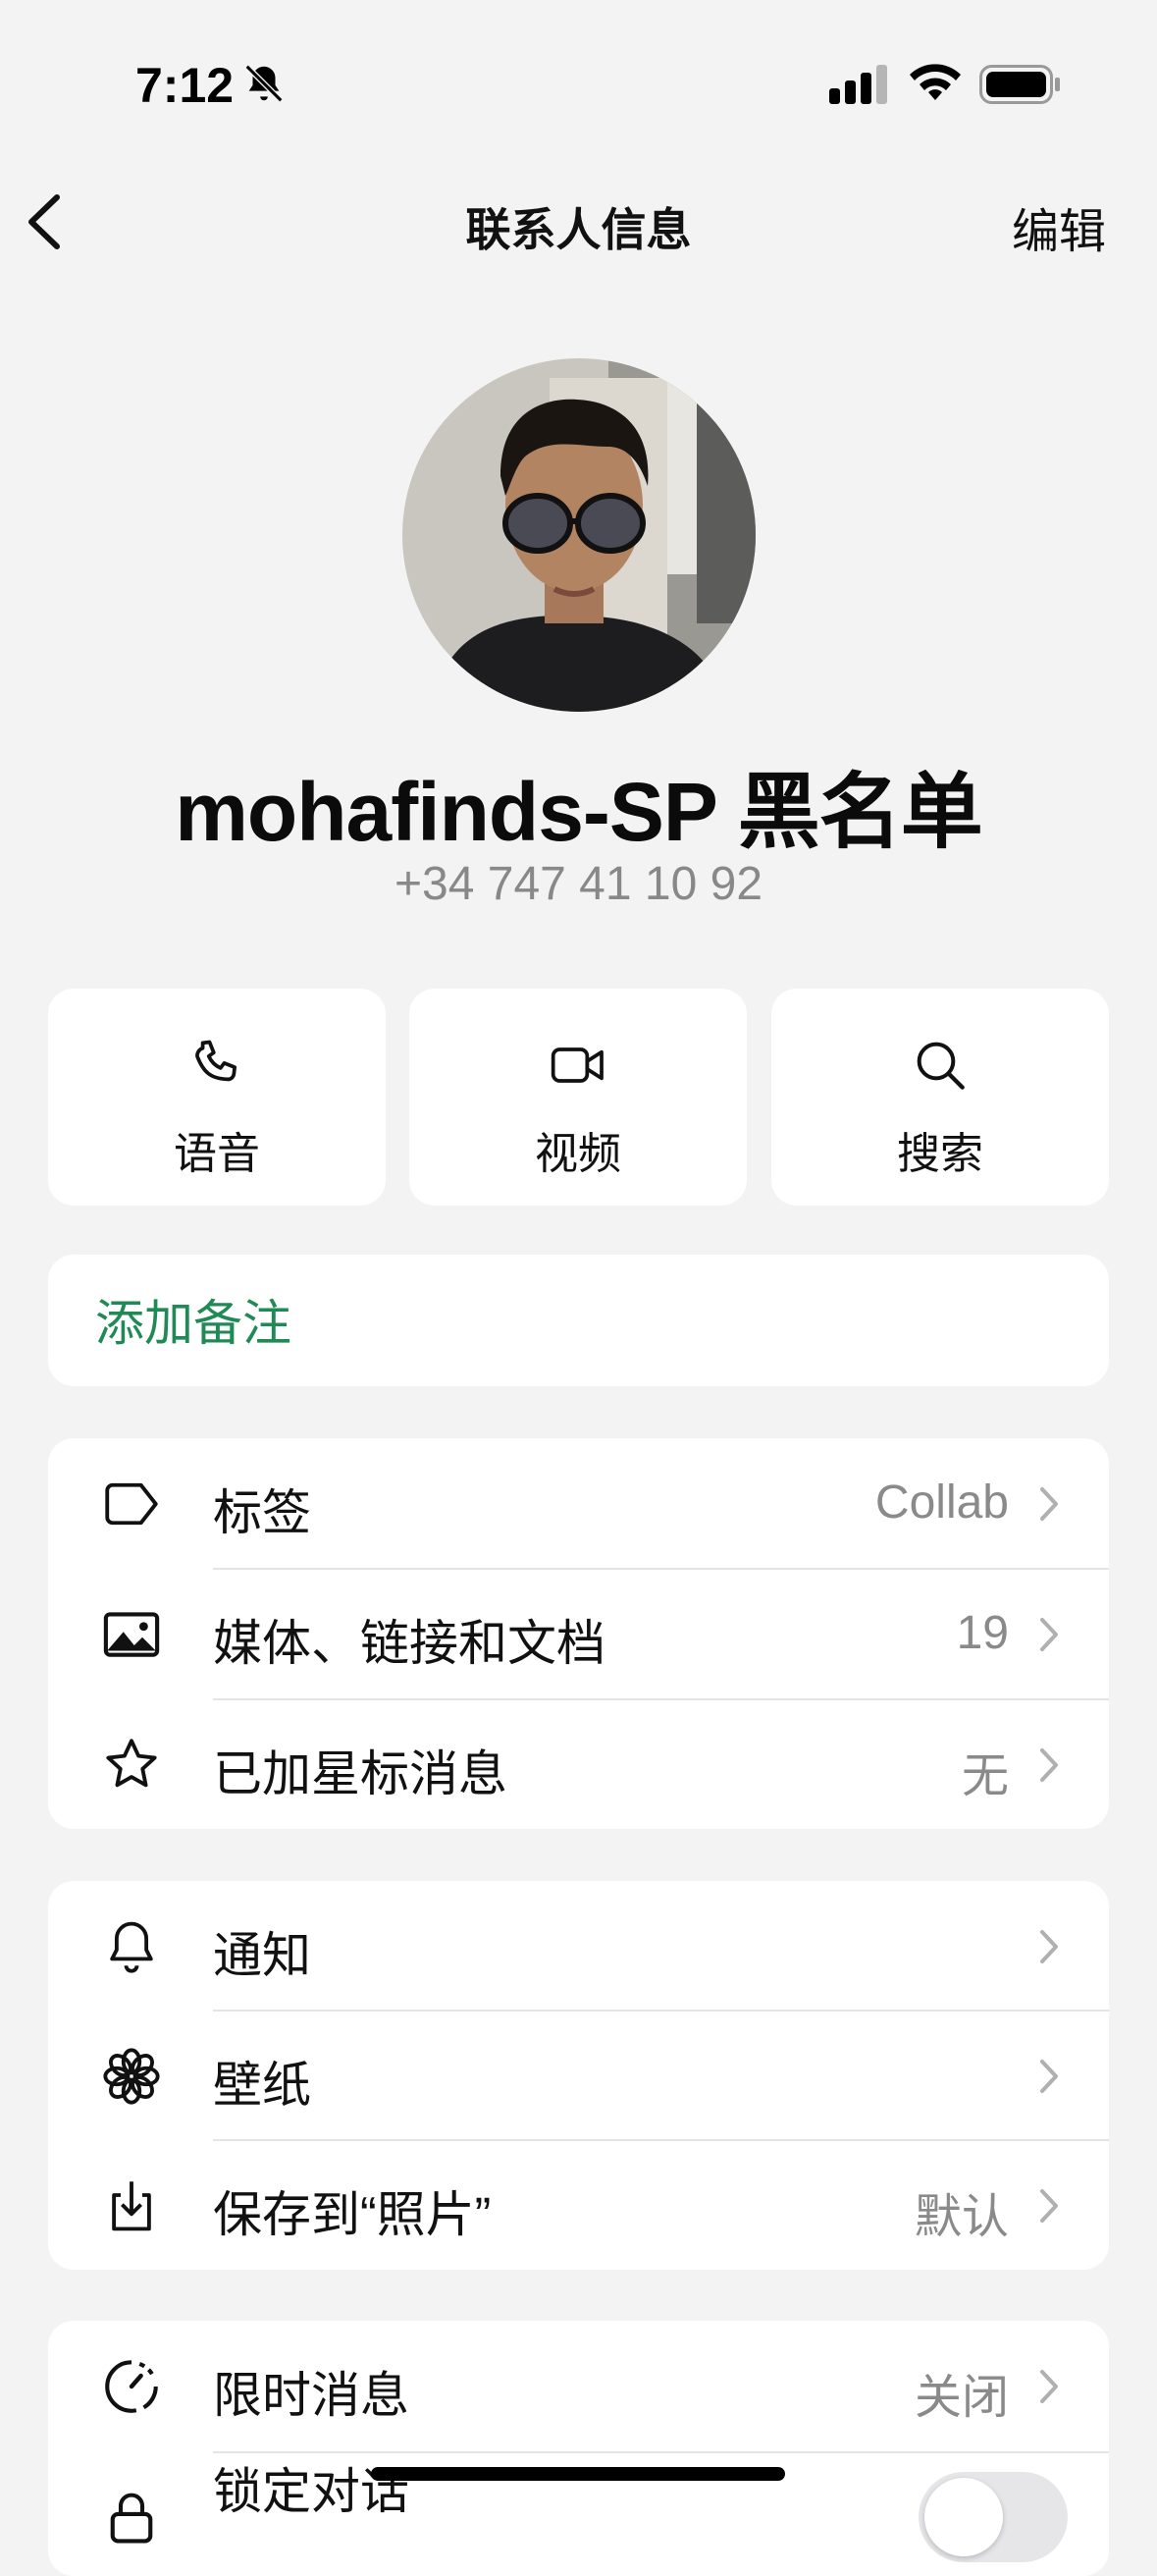 Image resolution: width=1157 pixels, height=2576 pixels. I want to click on row-wallpaper: 壁纸, so click(578, 2075).